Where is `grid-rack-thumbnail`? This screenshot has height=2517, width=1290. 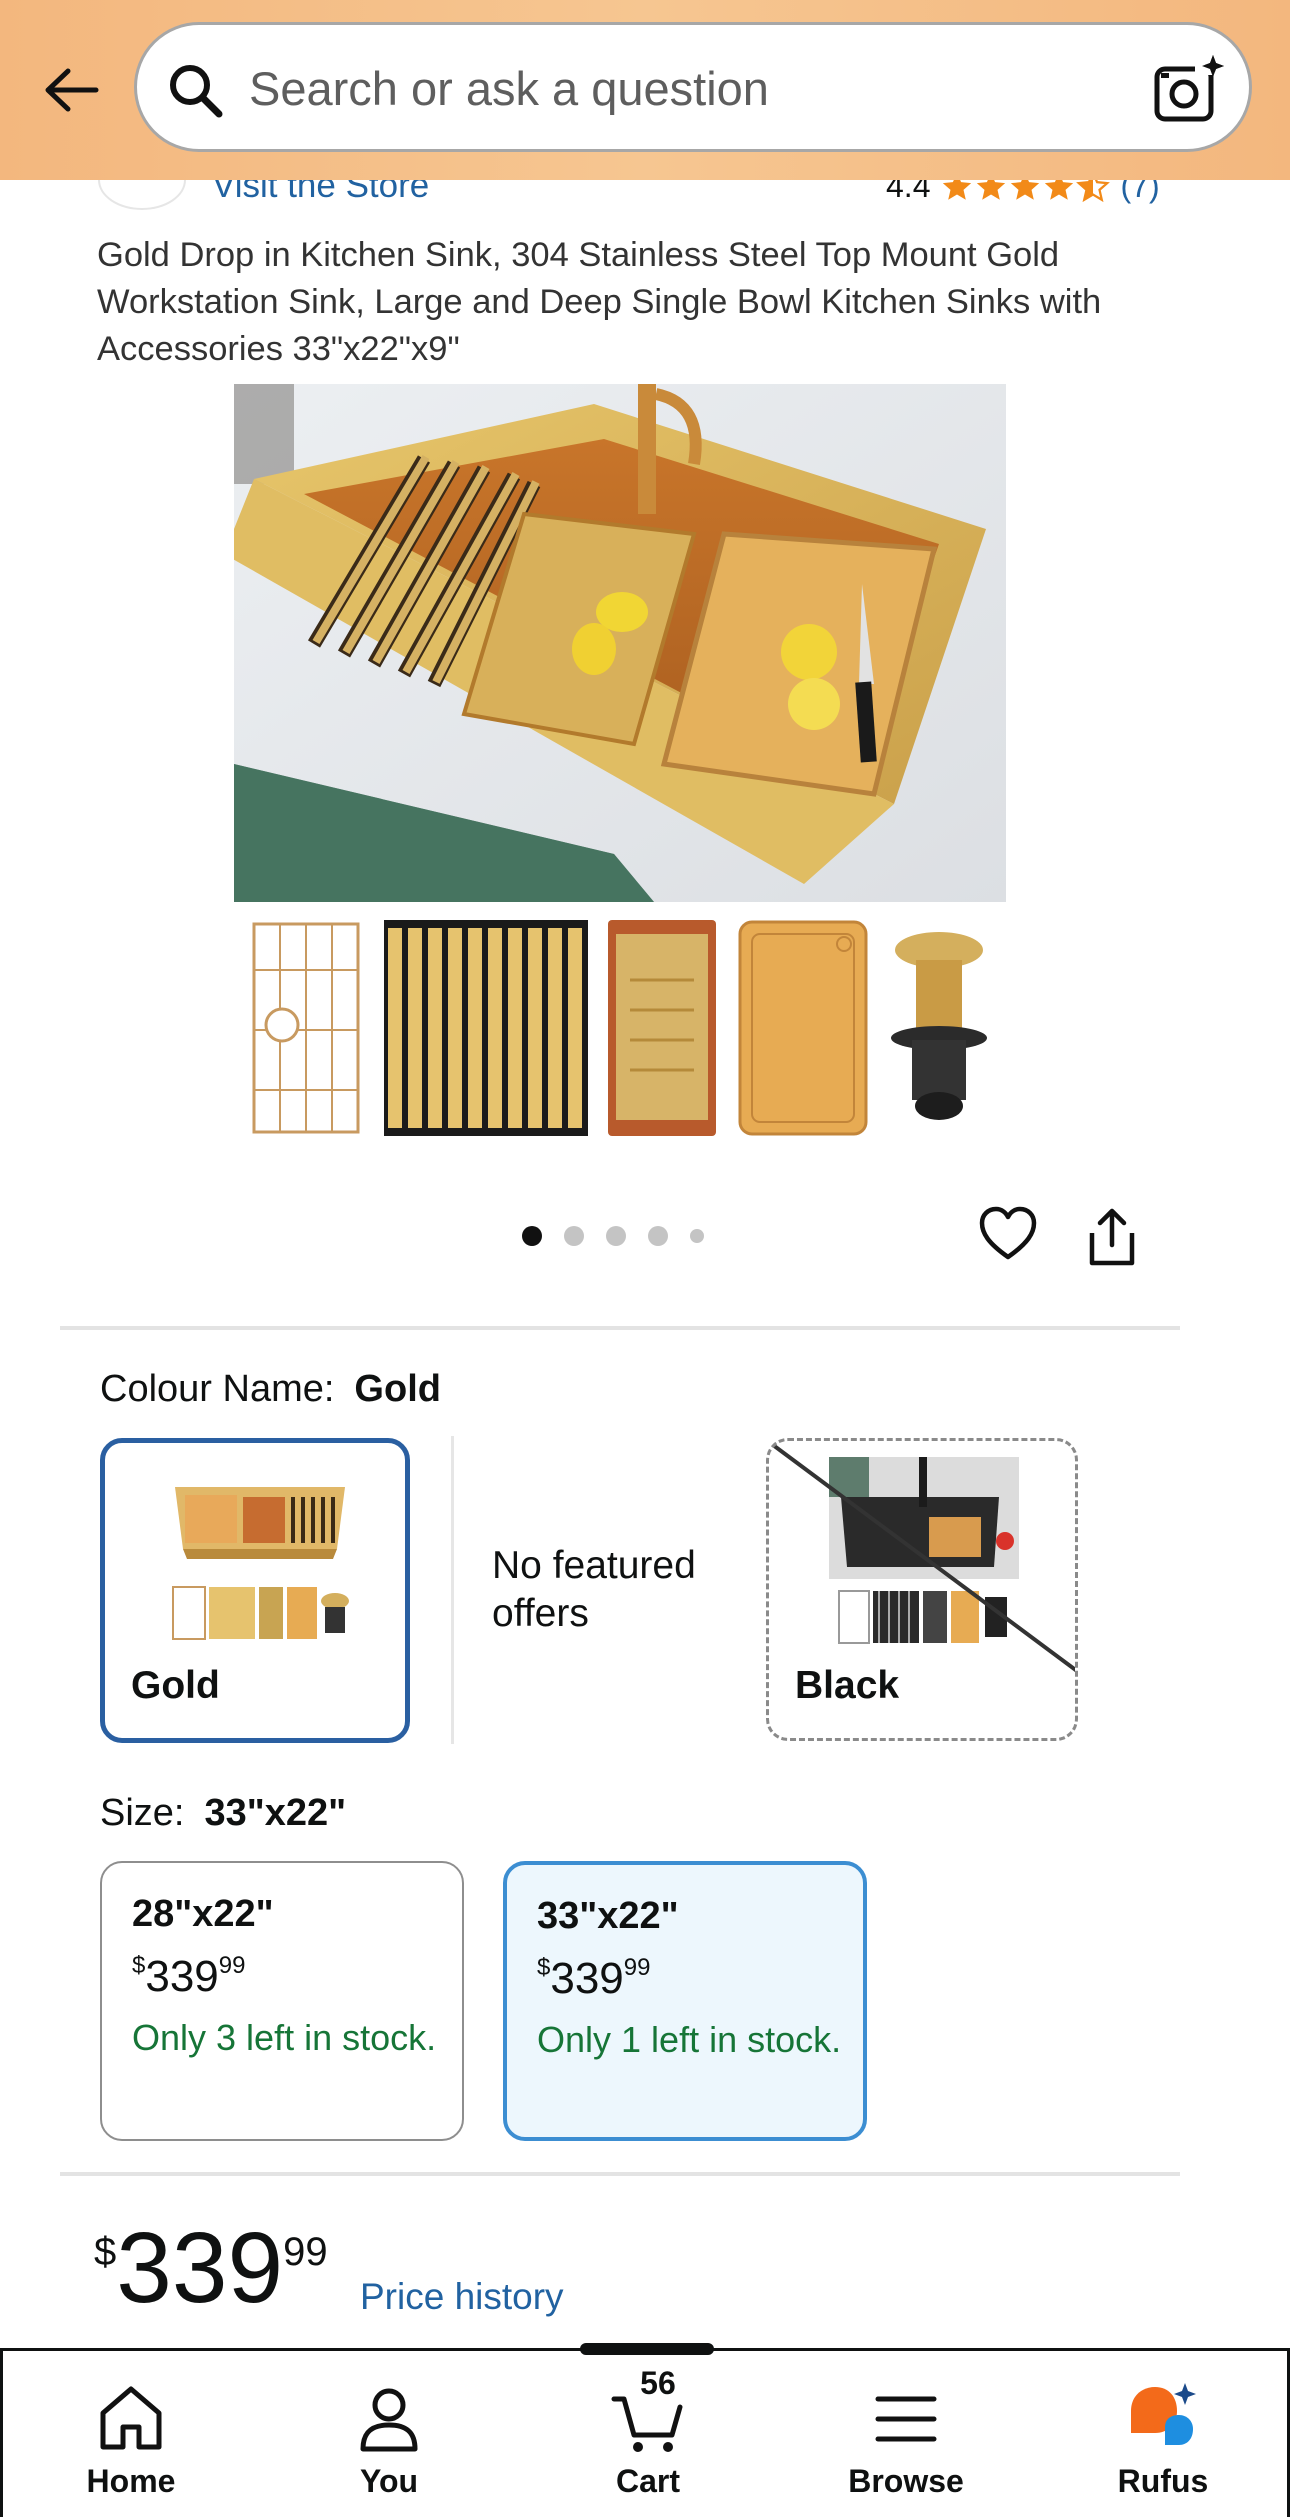 grid-rack-thumbnail is located at coordinates (306, 1028).